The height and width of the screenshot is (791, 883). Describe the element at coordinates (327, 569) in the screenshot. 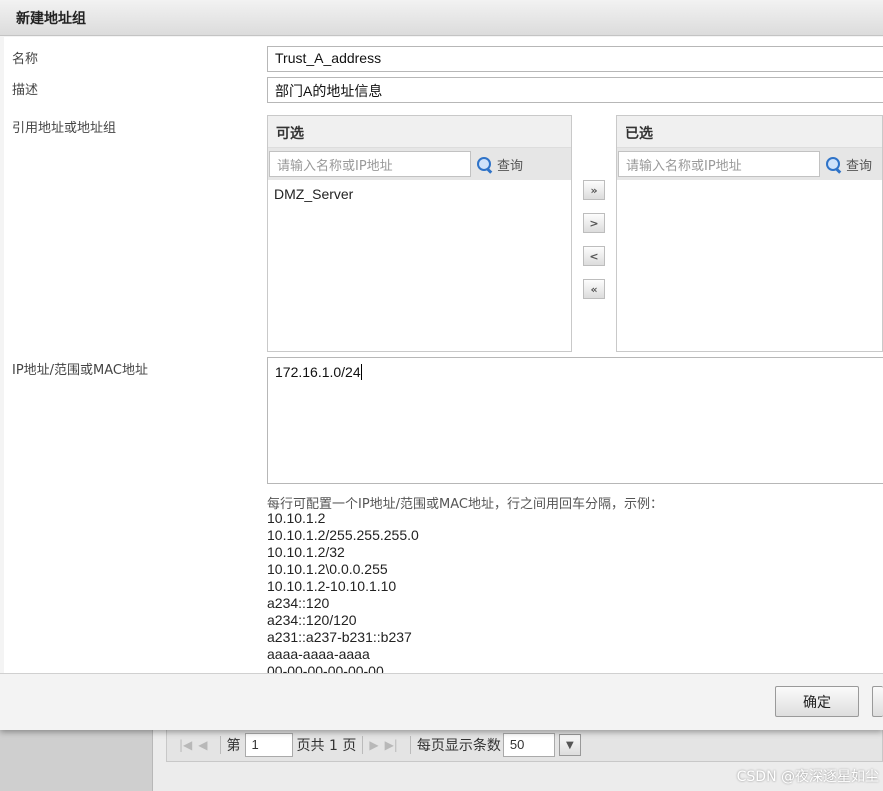

I see `example-line: 10.10.1.2\0.0.0.255` at that location.